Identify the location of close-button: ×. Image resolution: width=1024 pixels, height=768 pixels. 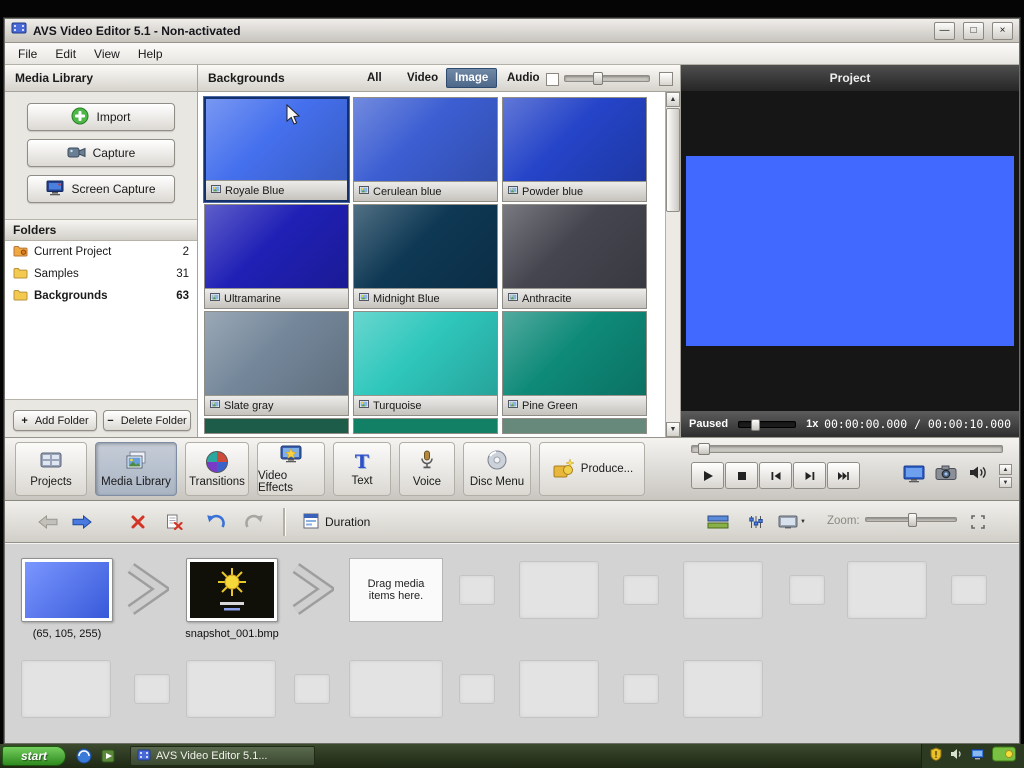
(1002, 30).